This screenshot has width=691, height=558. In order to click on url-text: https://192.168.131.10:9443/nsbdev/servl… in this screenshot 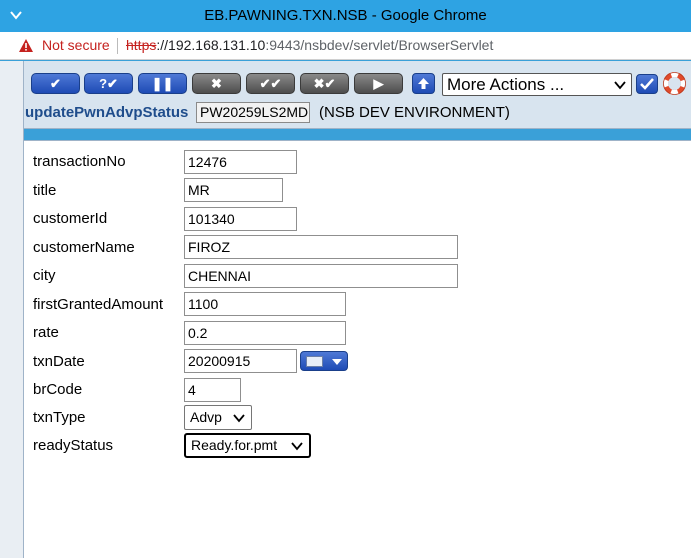, I will do `click(309, 45)`.